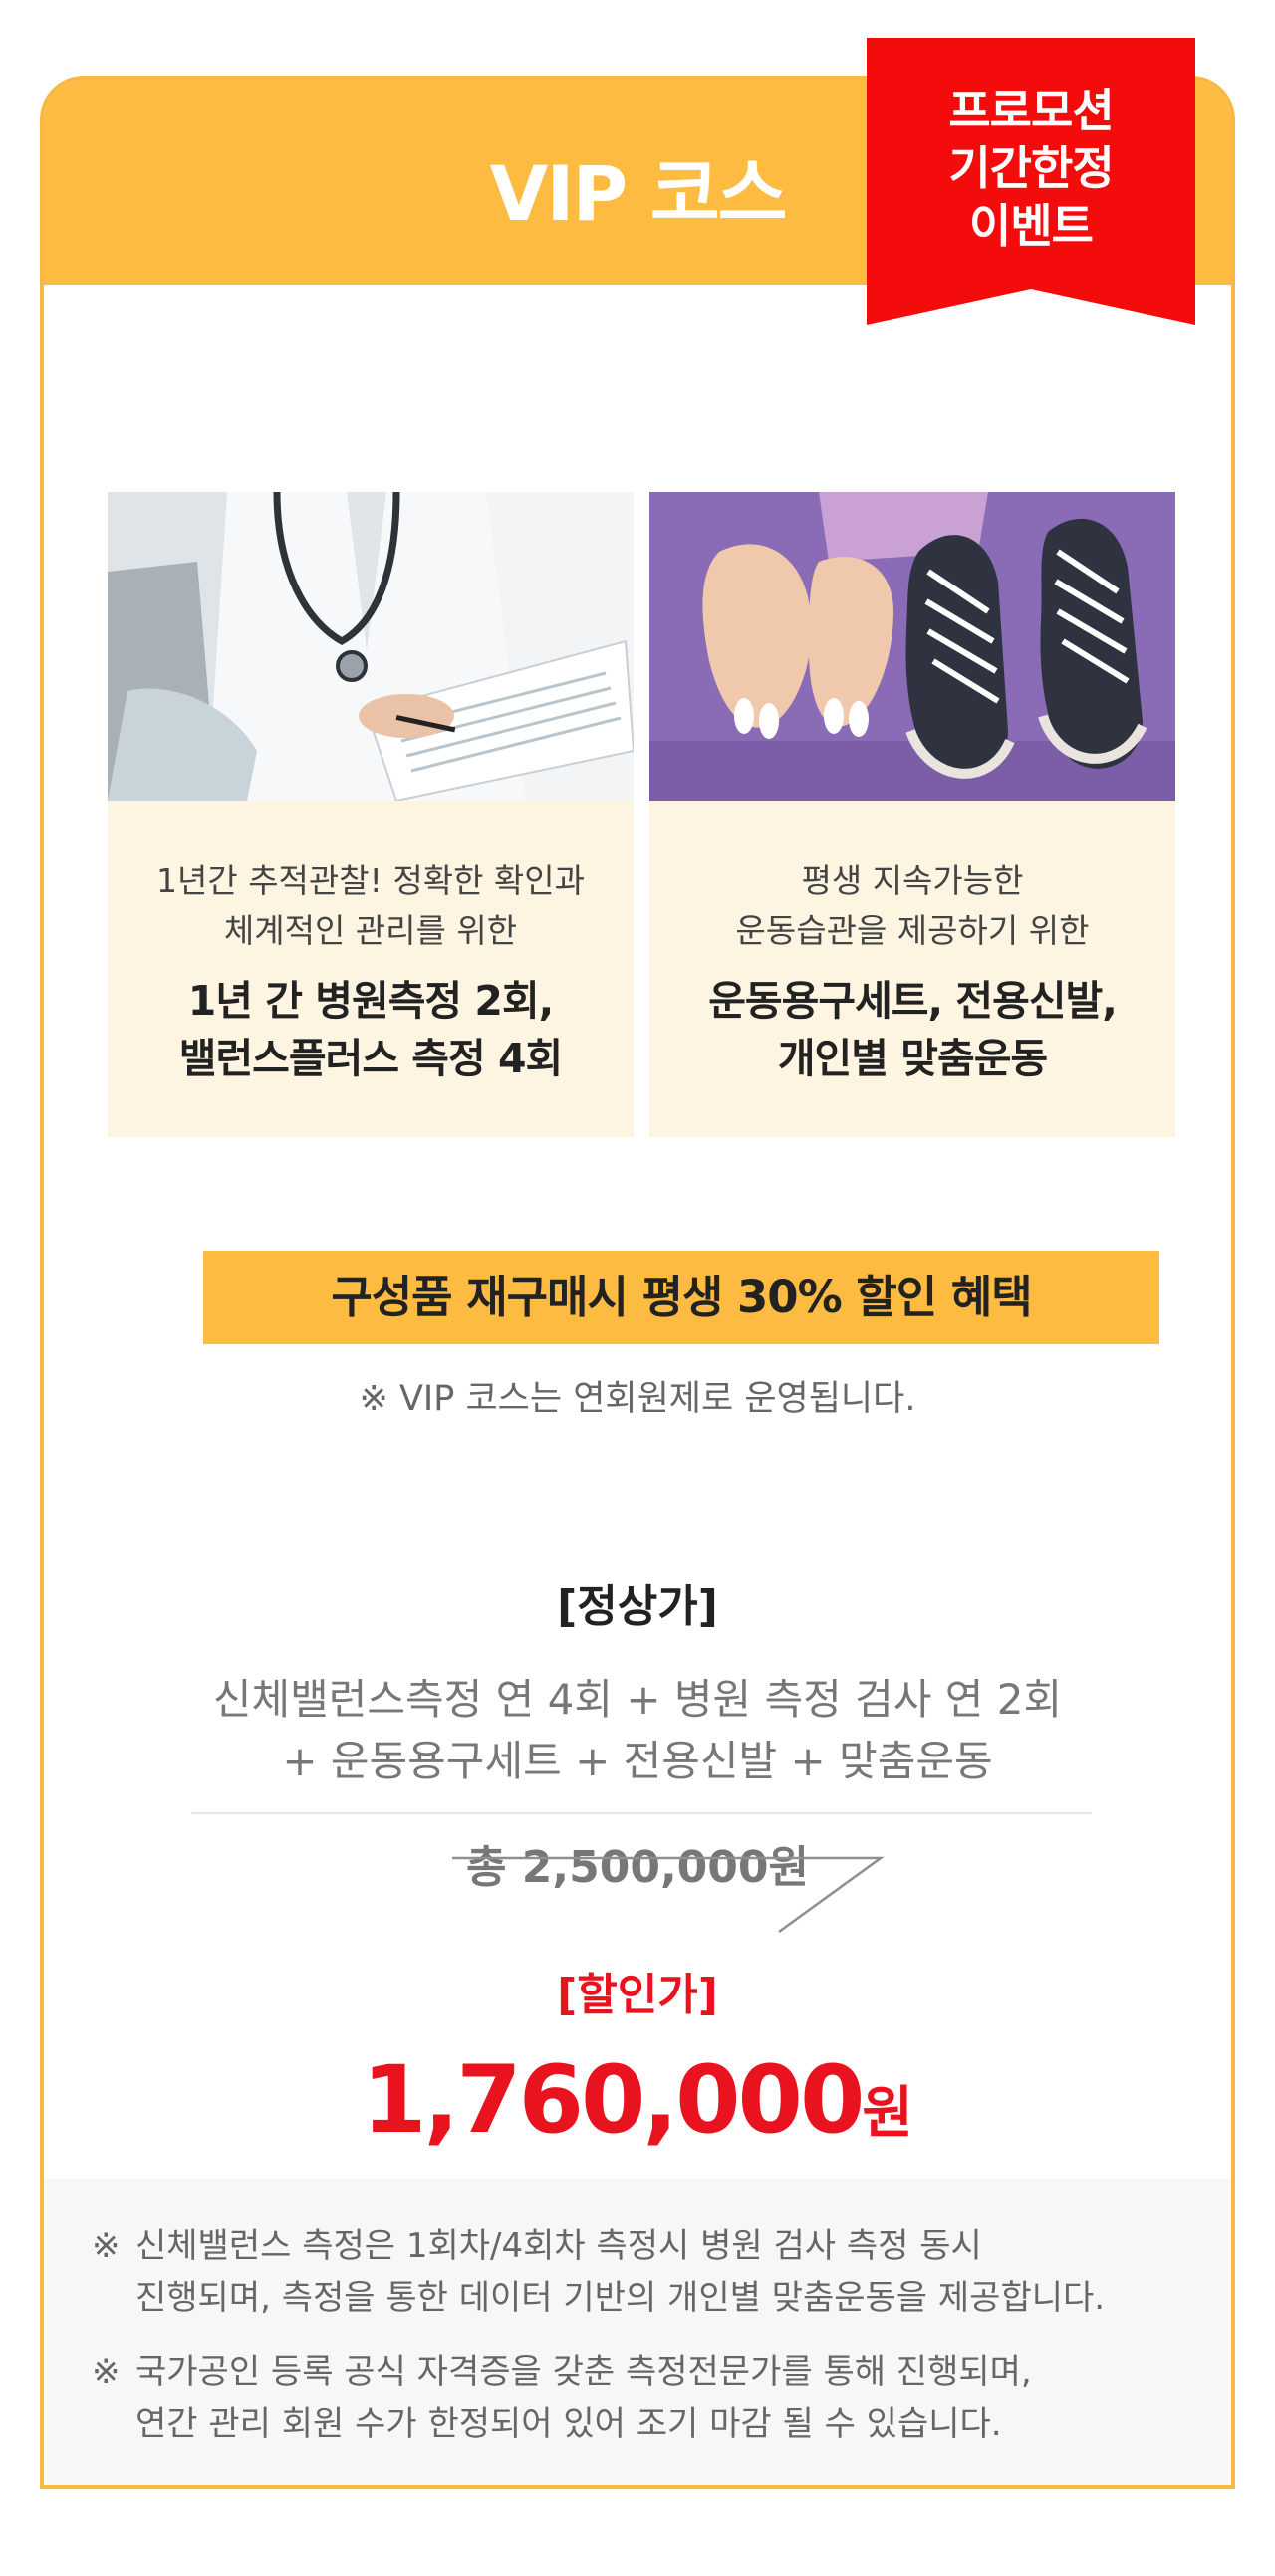 The width and height of the screenshot is (1275, 2576). Describe the element at coordinates (681, 1297) in the screenshot. I see `discount-banner: 구성품 재구매시 평생 30% 할인 혜택` at that location.